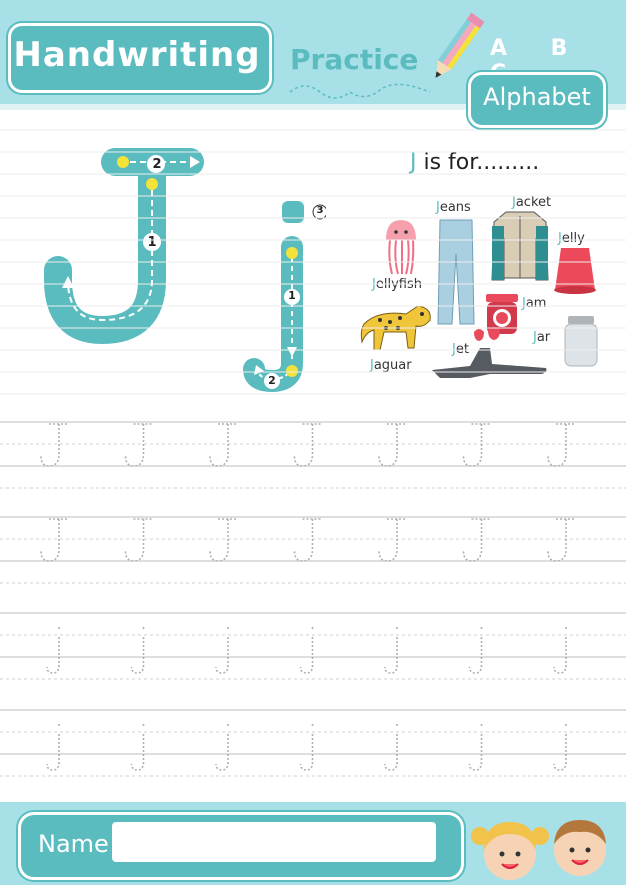  I want to click on kids-illustration, so click(538, 850).